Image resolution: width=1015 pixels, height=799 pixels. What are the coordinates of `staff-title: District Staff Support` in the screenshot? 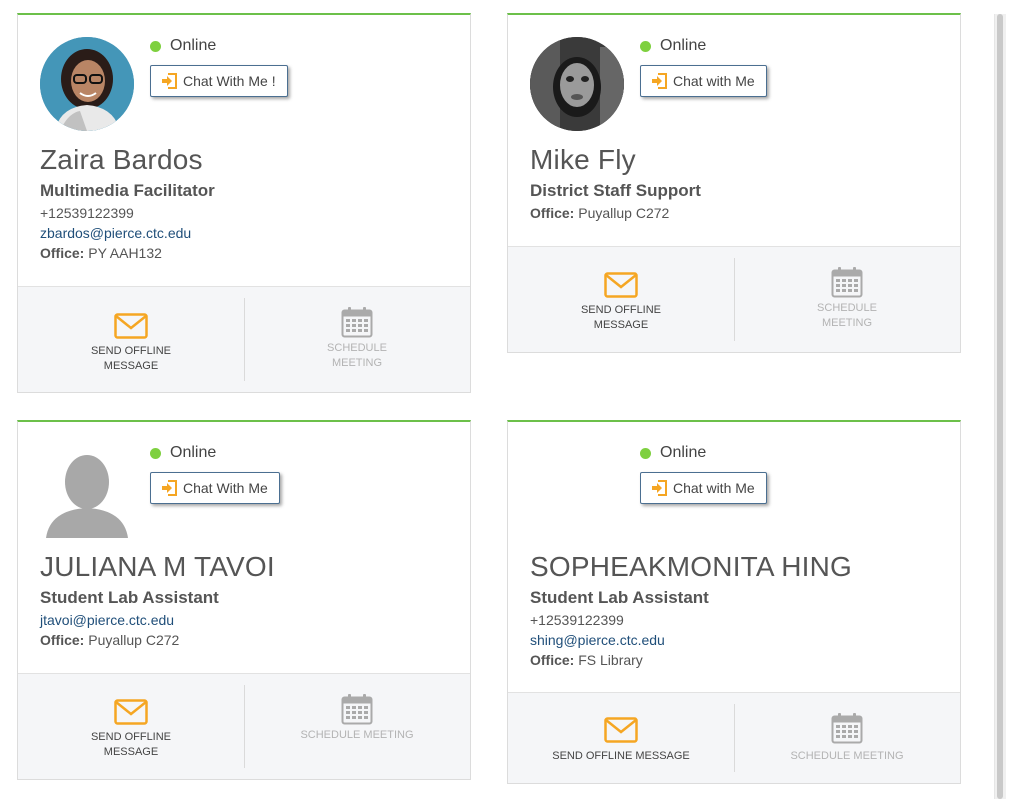 It's located at (615, 190).